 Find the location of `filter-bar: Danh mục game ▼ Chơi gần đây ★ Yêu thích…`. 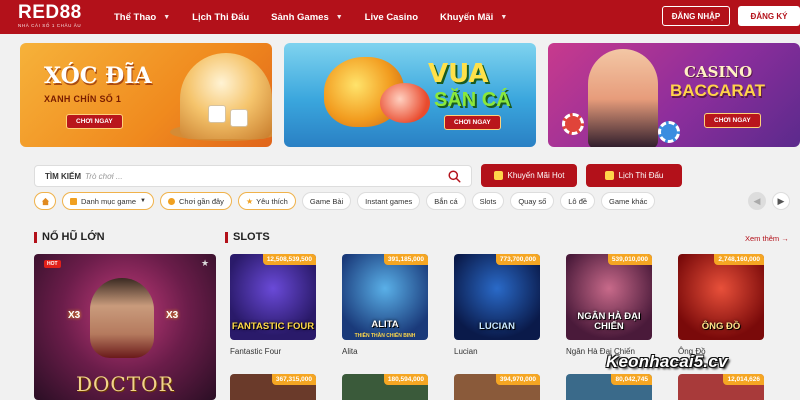

filter-bar: Danh mục game ▼ Chơi gần đây ★ Yêu thích… is located at coordinates (345, 201).